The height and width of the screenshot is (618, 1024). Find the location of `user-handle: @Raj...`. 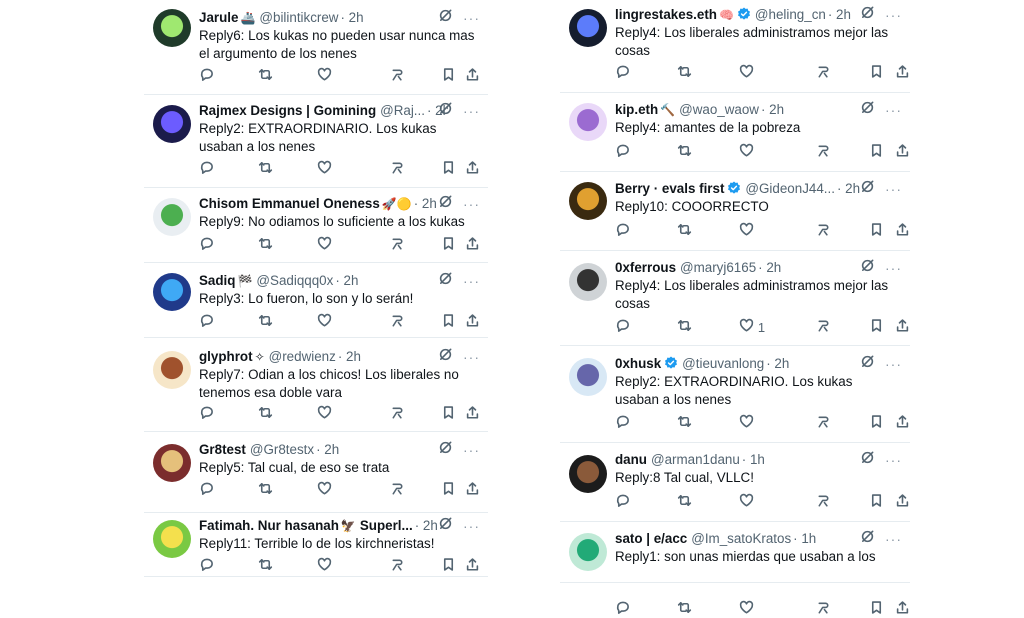

user-handle: @Raj... is located at coordinates (402, 110).